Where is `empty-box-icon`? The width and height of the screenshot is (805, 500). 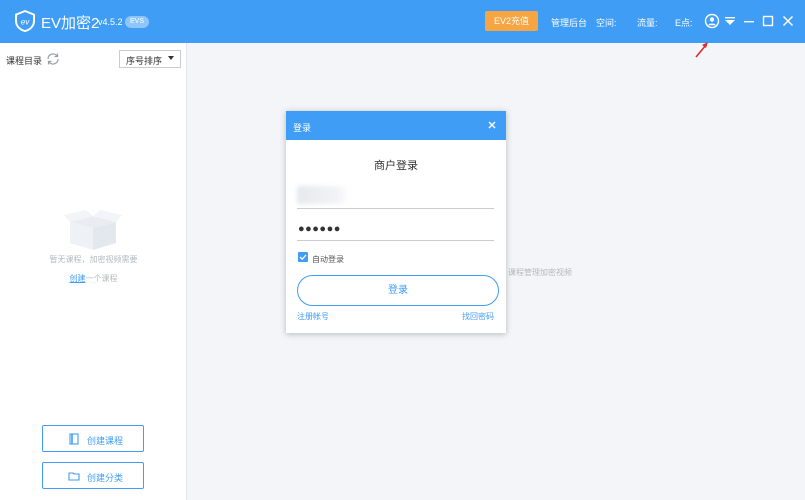
empty-box-icon is located at coordinates (93, 230).